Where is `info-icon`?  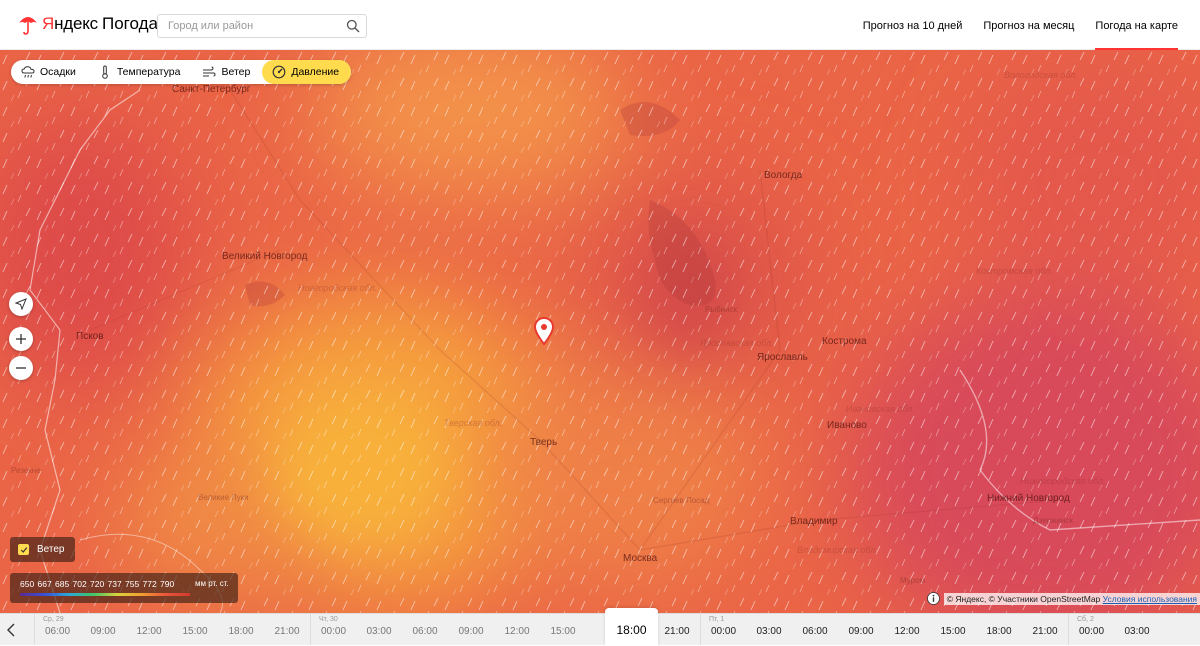 info-icon is located at coordinates (933, 598).